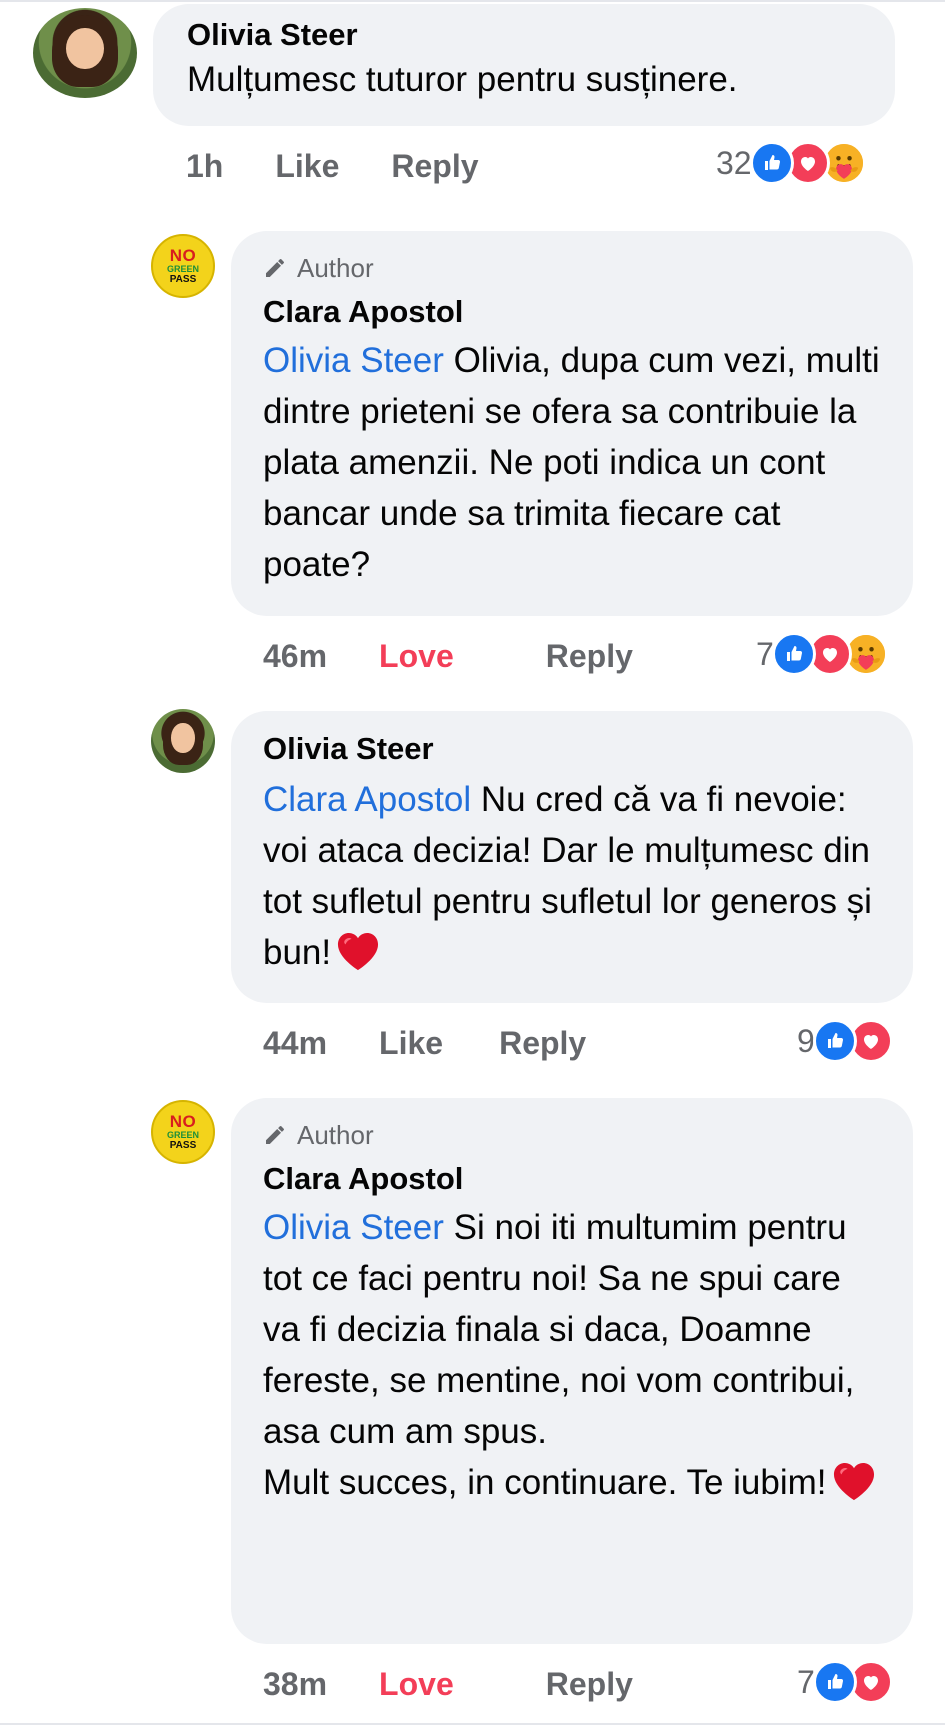 This screenshot has width=945, height=1729. Describe the element at coordinates (204, 166) in the screenshot. I see `comment-time: 1h` at that location.